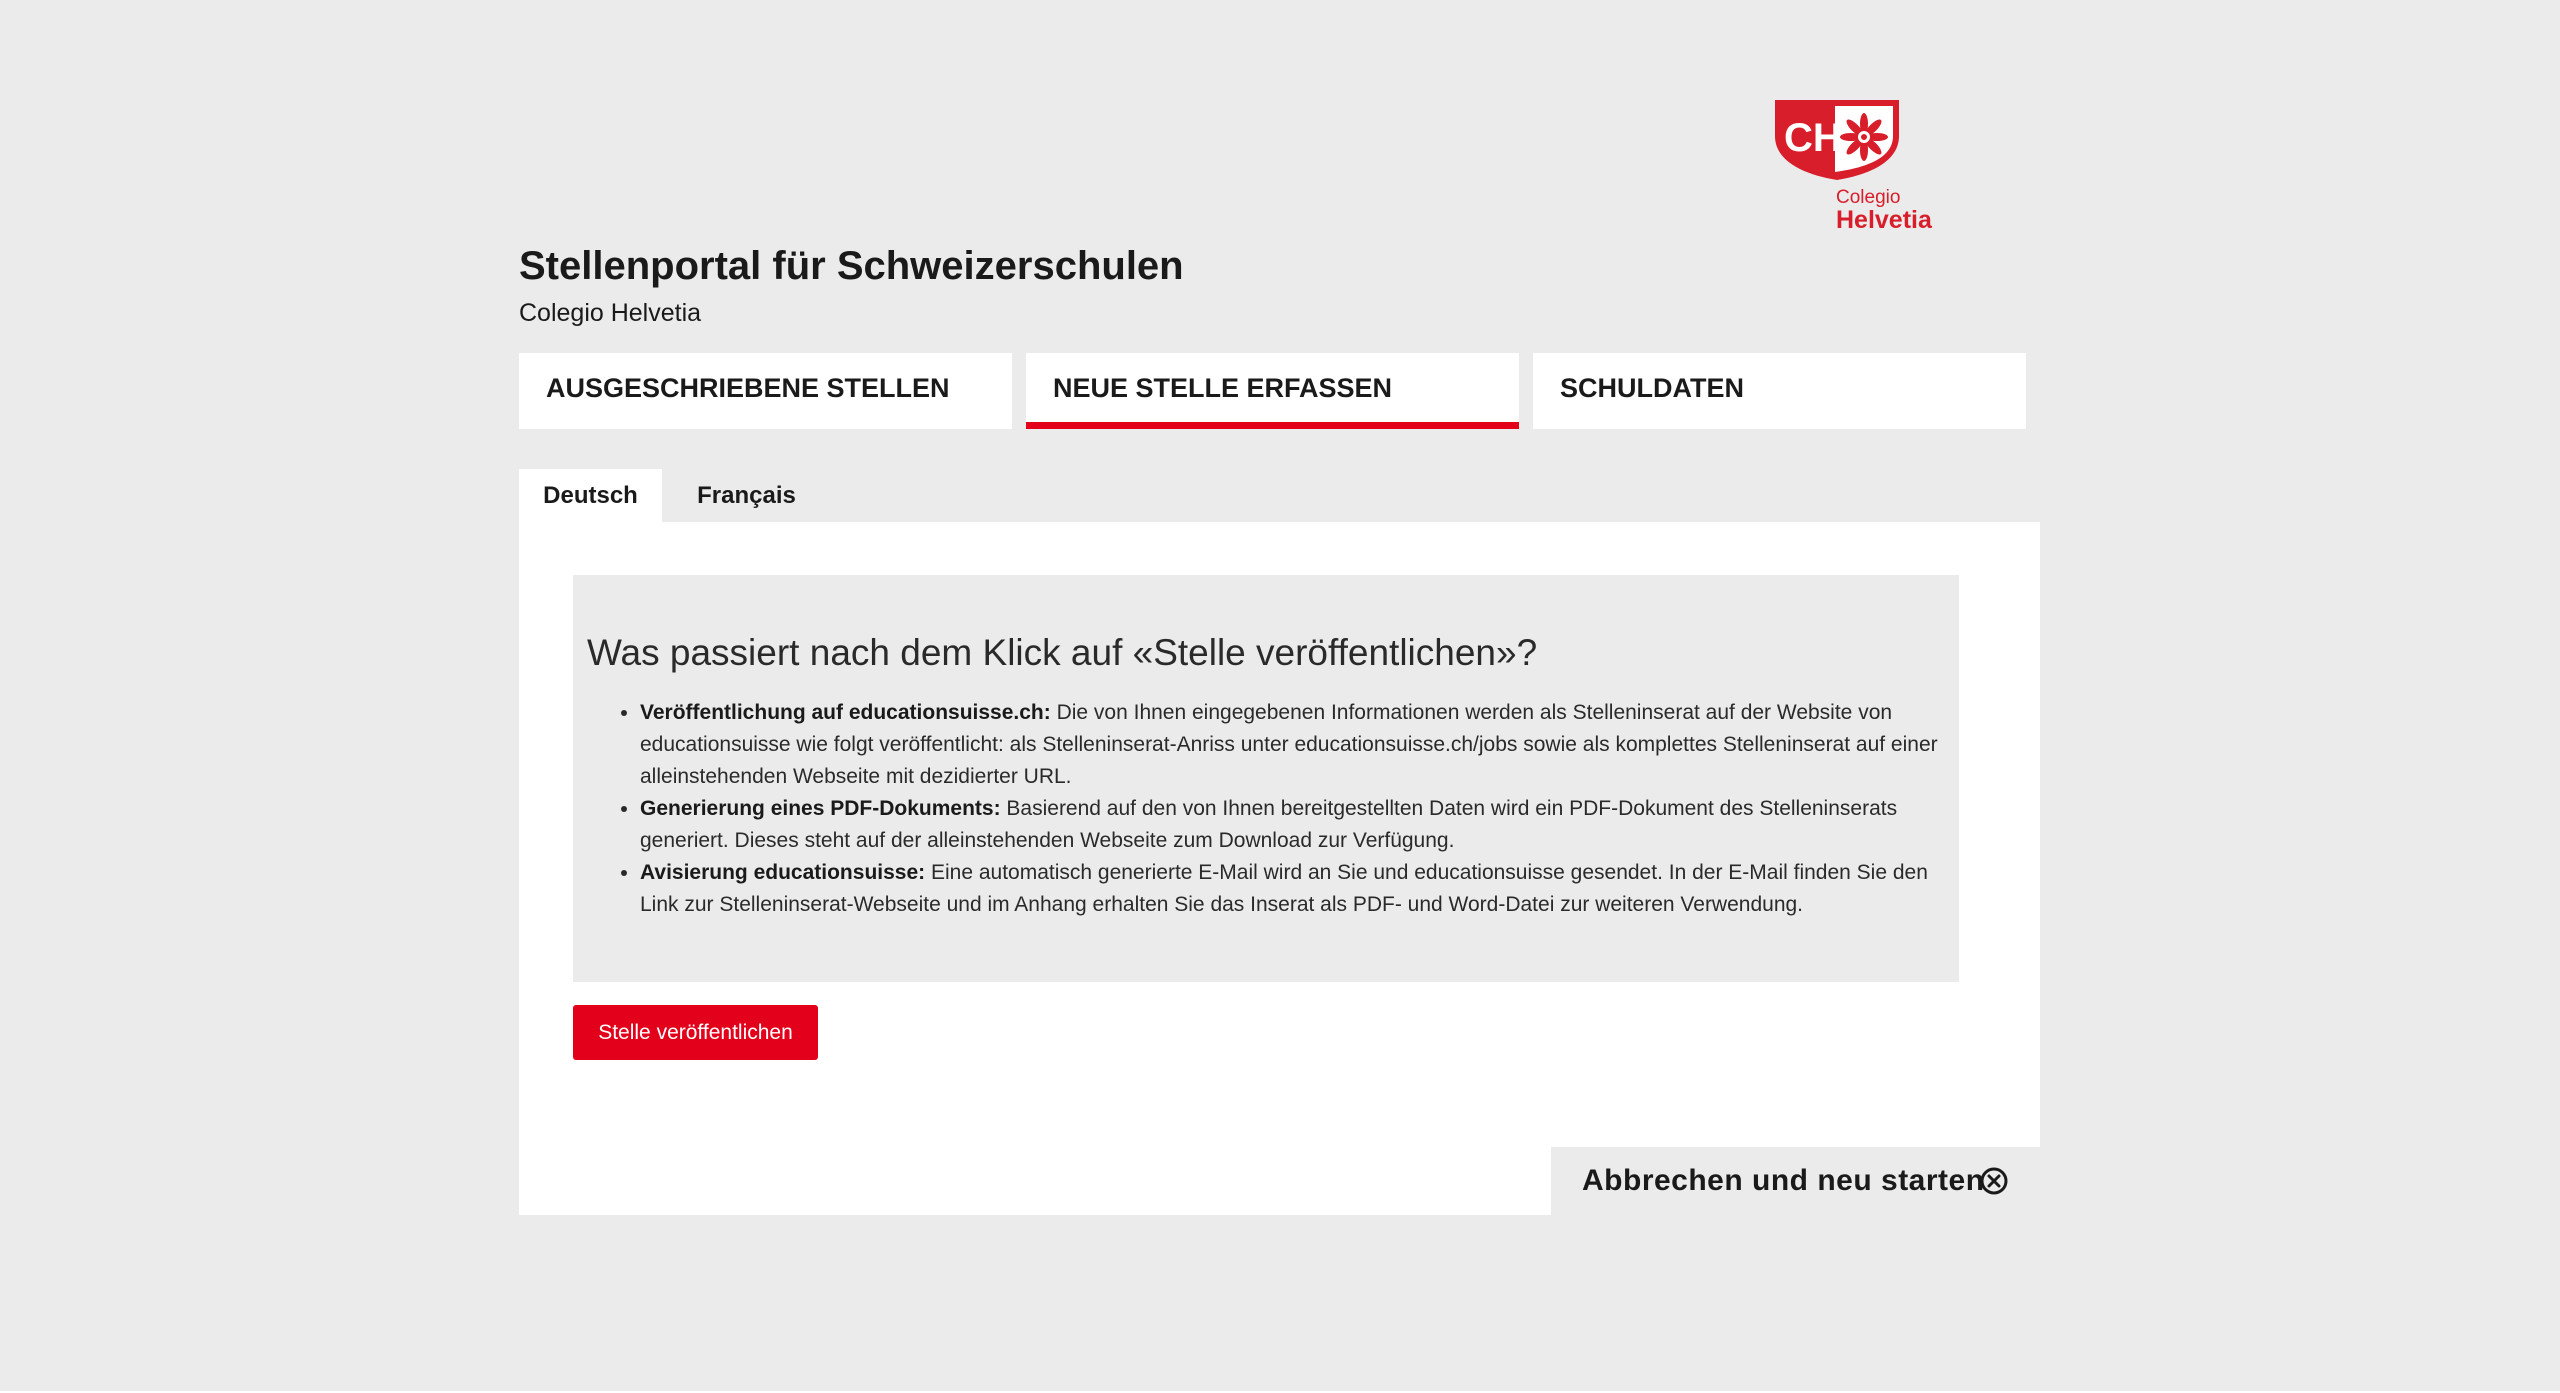 The image size is (2560, 1393). What do you see at coordinates (1272, 391) in the screenshot?
I see `nav-tab-neue-stelle-erfassen: NEUE STELLE ERFASSEN` at bounding box center [1272, 391].